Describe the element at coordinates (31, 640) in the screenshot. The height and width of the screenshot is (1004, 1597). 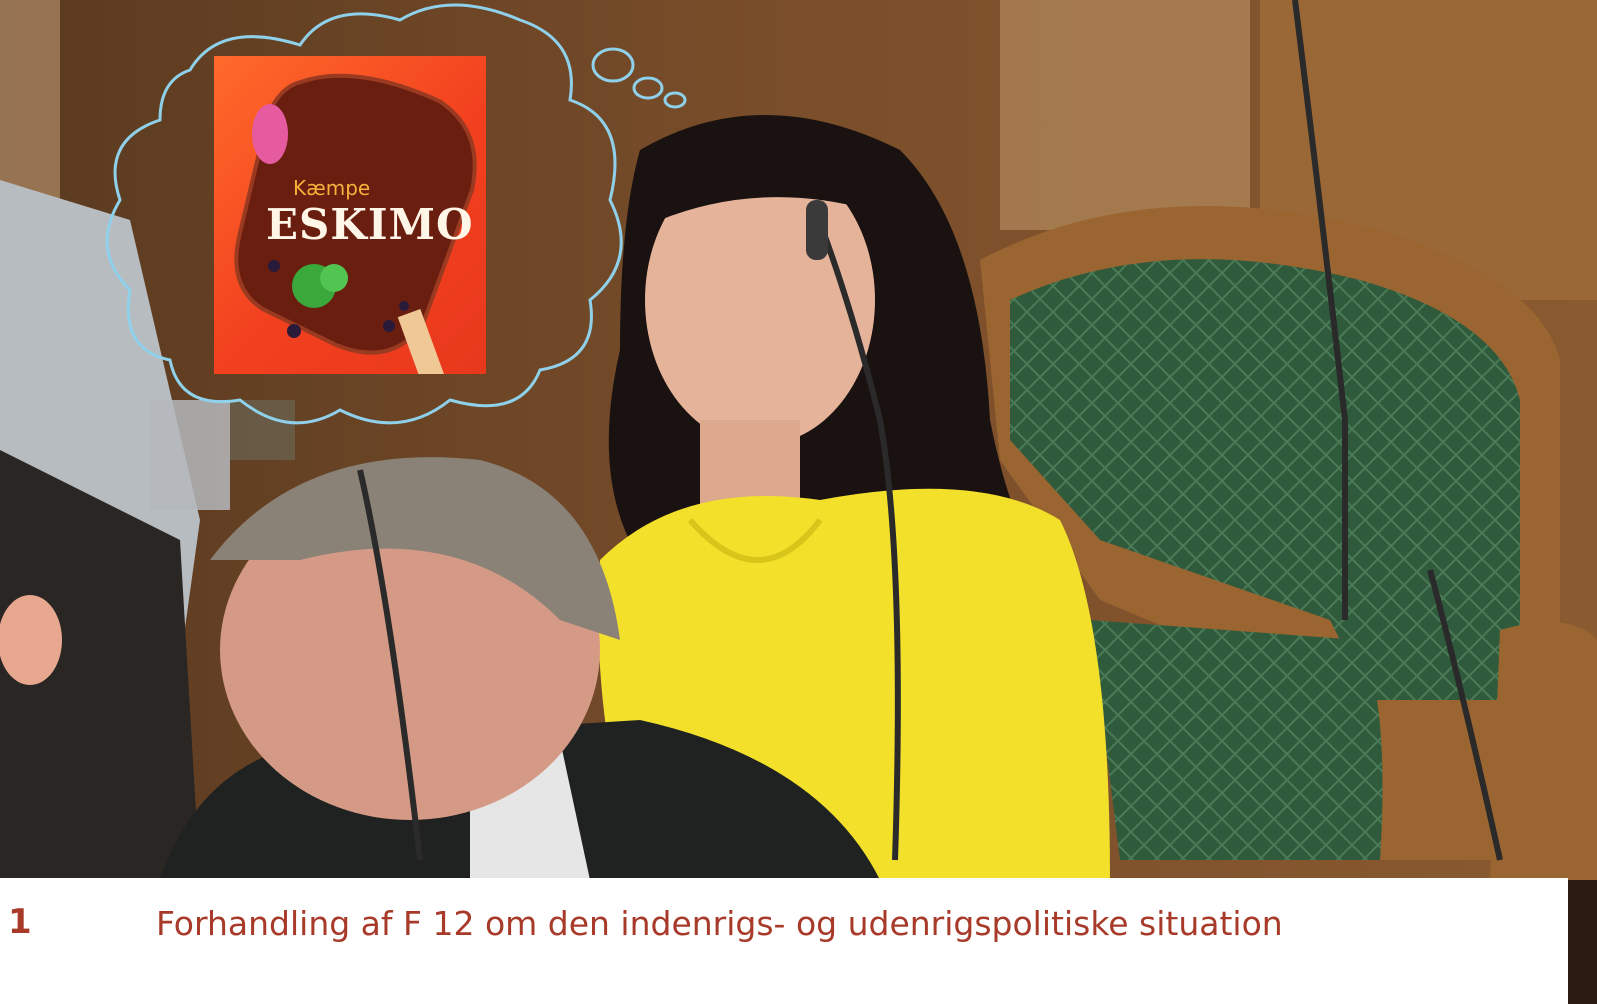
I see `left-hand` at that location.